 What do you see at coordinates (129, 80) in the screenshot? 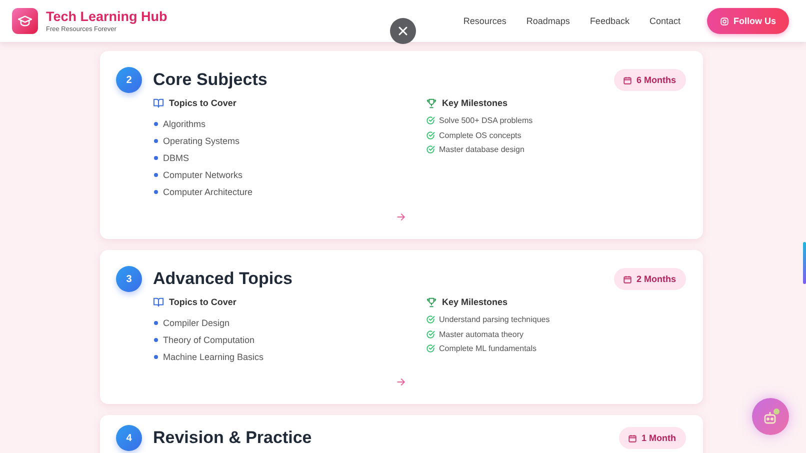
I see `step-number: 2` at bounding box center [129, 80].